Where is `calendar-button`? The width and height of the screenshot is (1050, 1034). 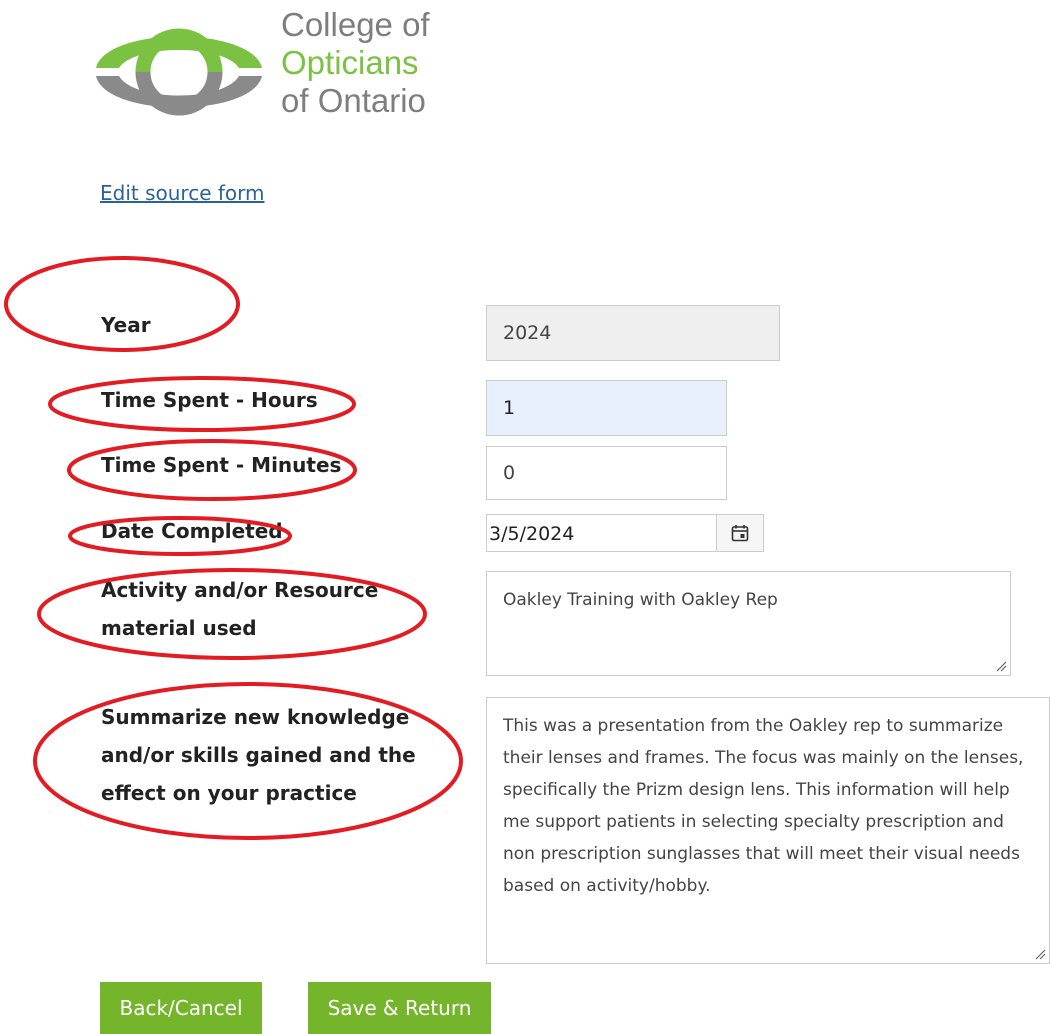
calendar-button is located at coordinates (739, 533).